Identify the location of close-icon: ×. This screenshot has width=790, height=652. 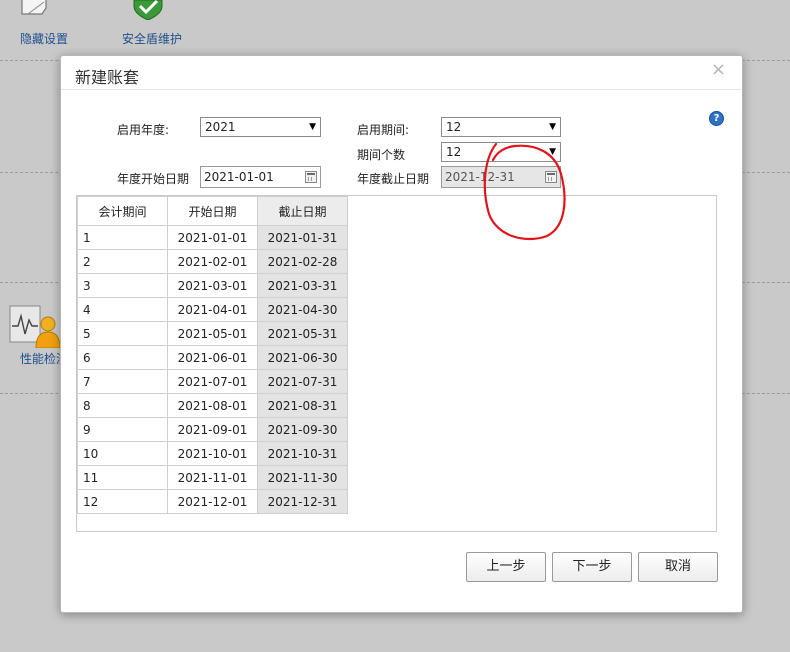
(718, 69).